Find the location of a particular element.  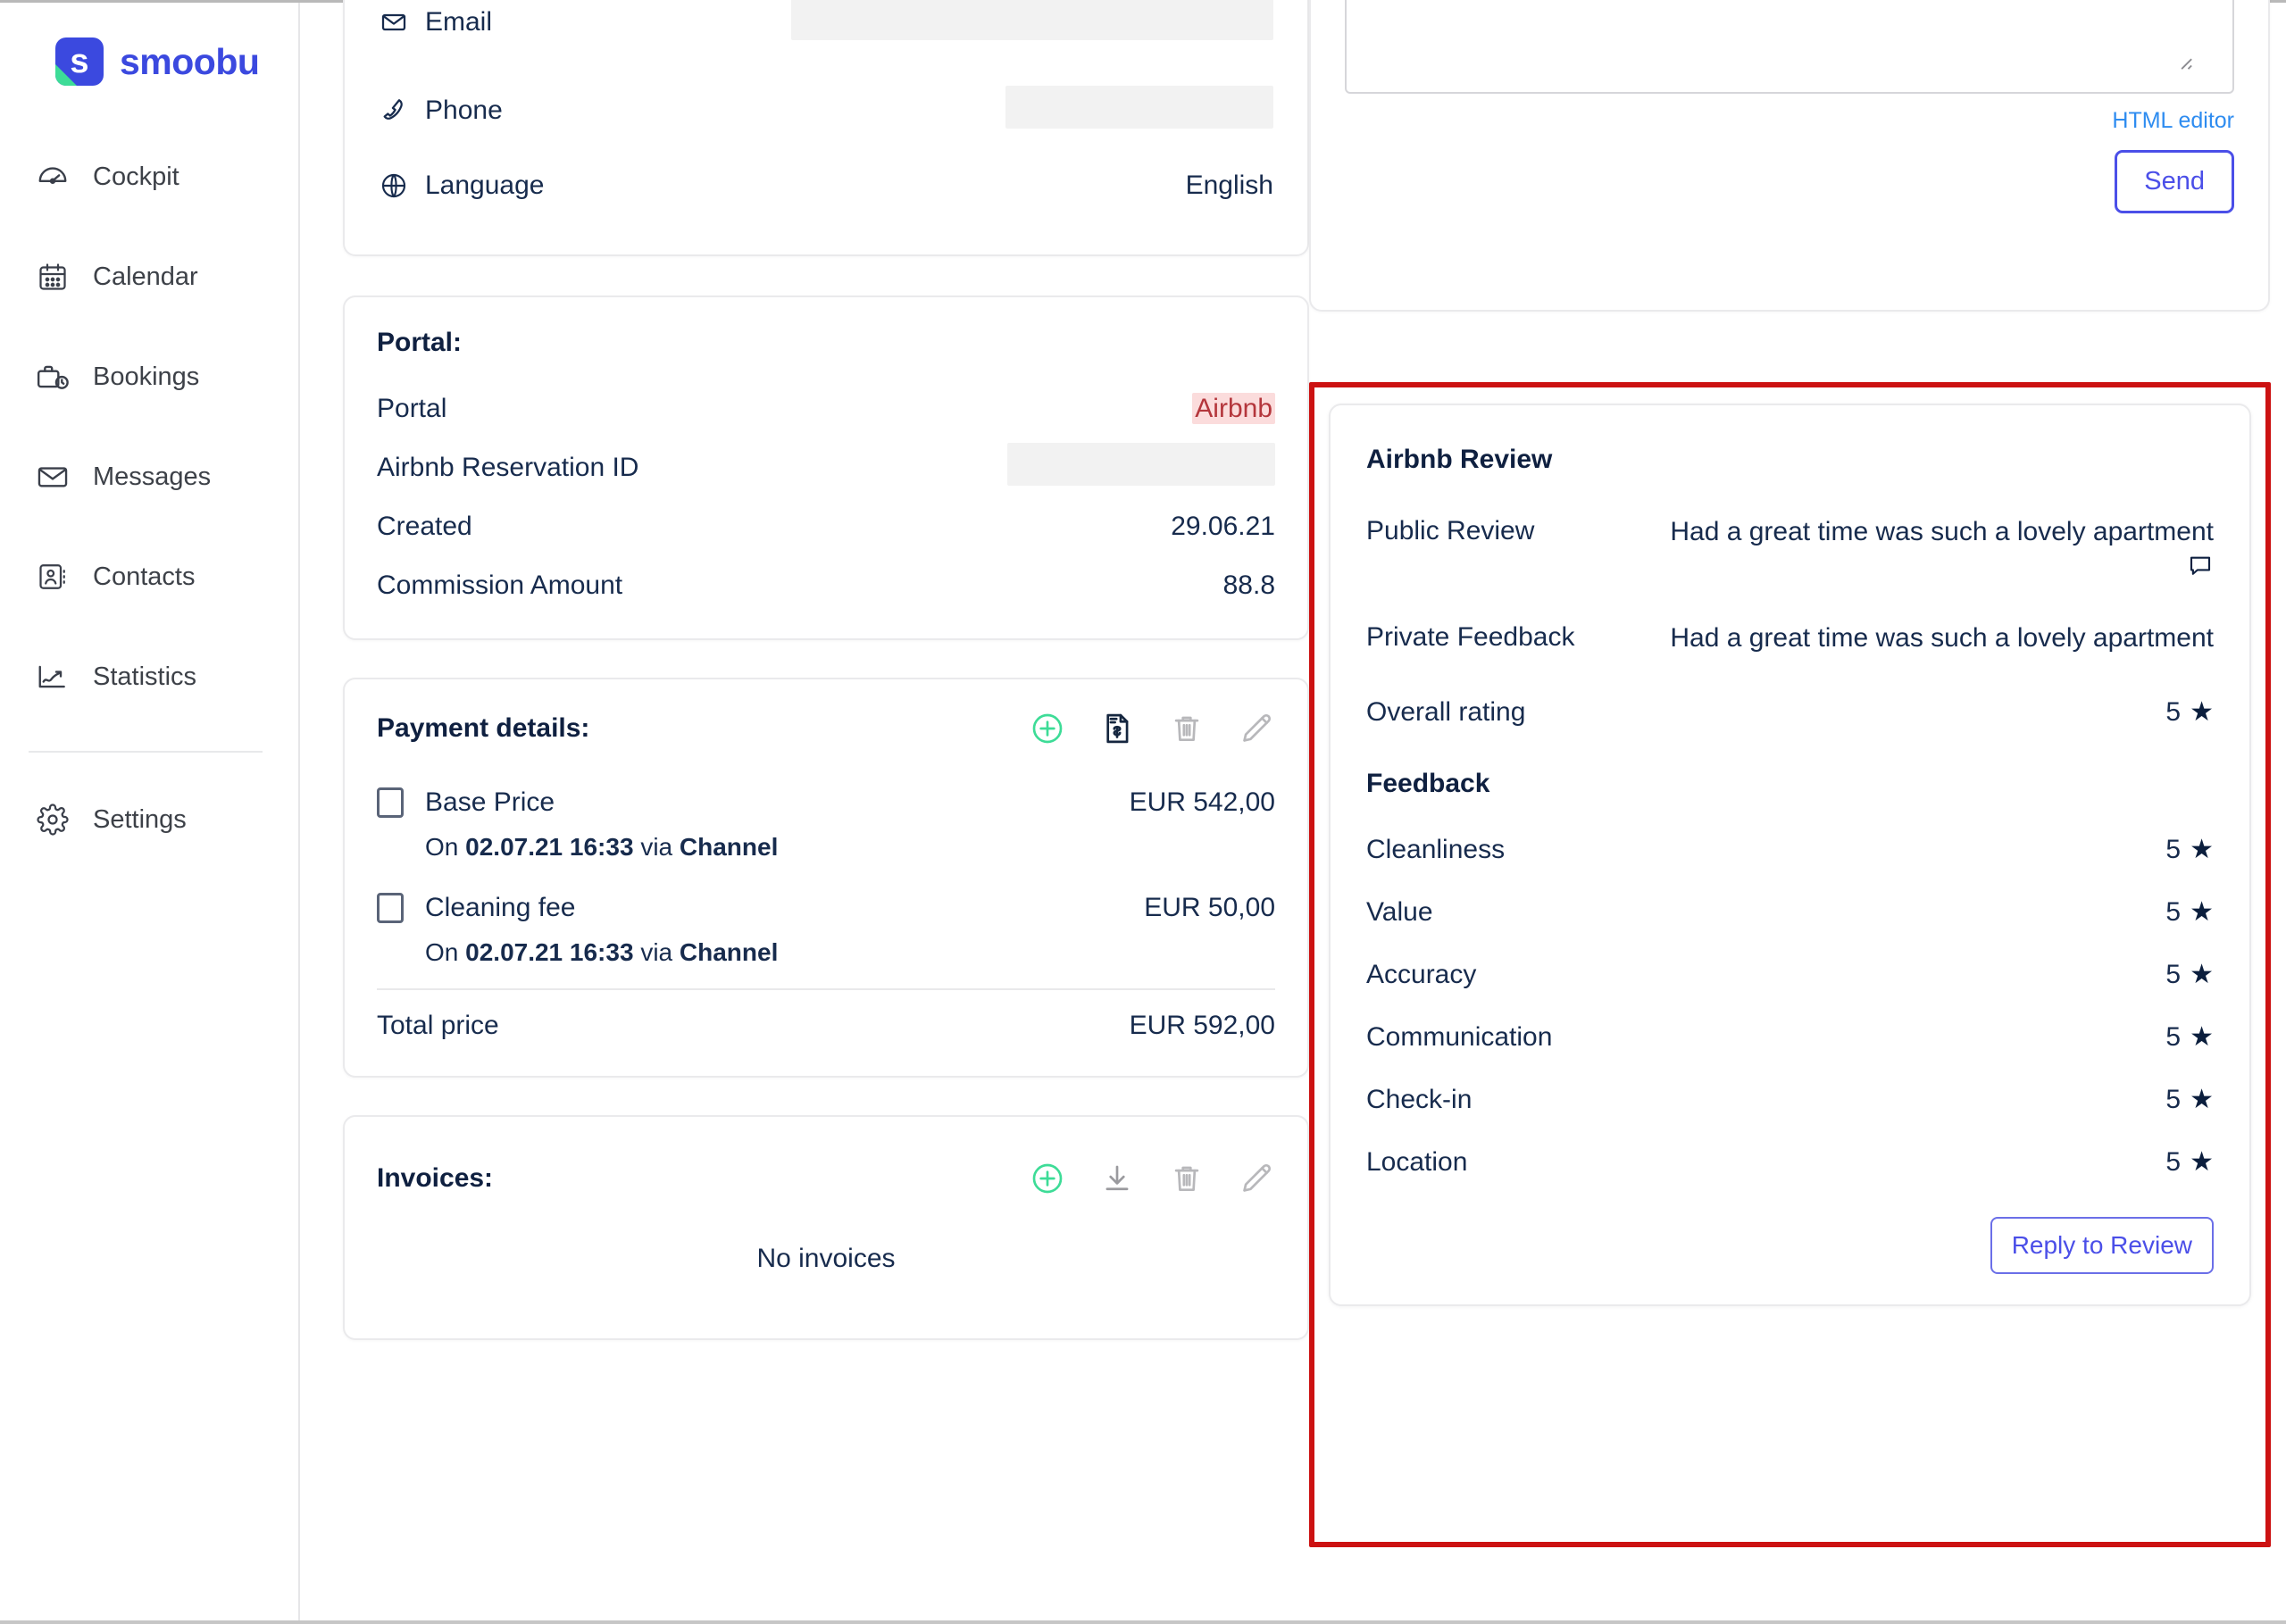

payment-item-amount: EUR 542,00 is located at coordinates (1202, 802).